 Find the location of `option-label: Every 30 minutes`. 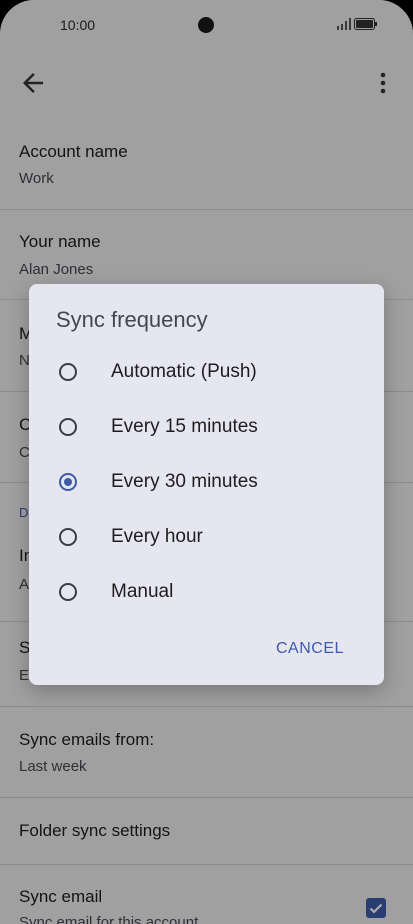

option-label: Every 30 minutes is located at coordinates (184, 481).